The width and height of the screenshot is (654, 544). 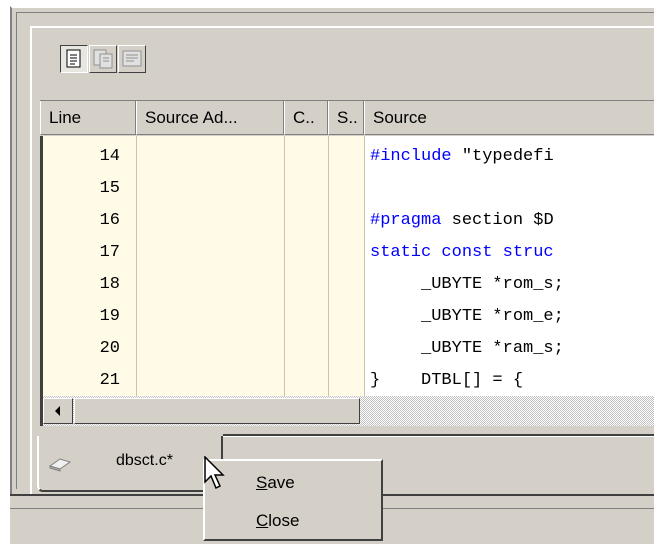 I want to click on disassembly-mode-button, so click(x=132, y=59).